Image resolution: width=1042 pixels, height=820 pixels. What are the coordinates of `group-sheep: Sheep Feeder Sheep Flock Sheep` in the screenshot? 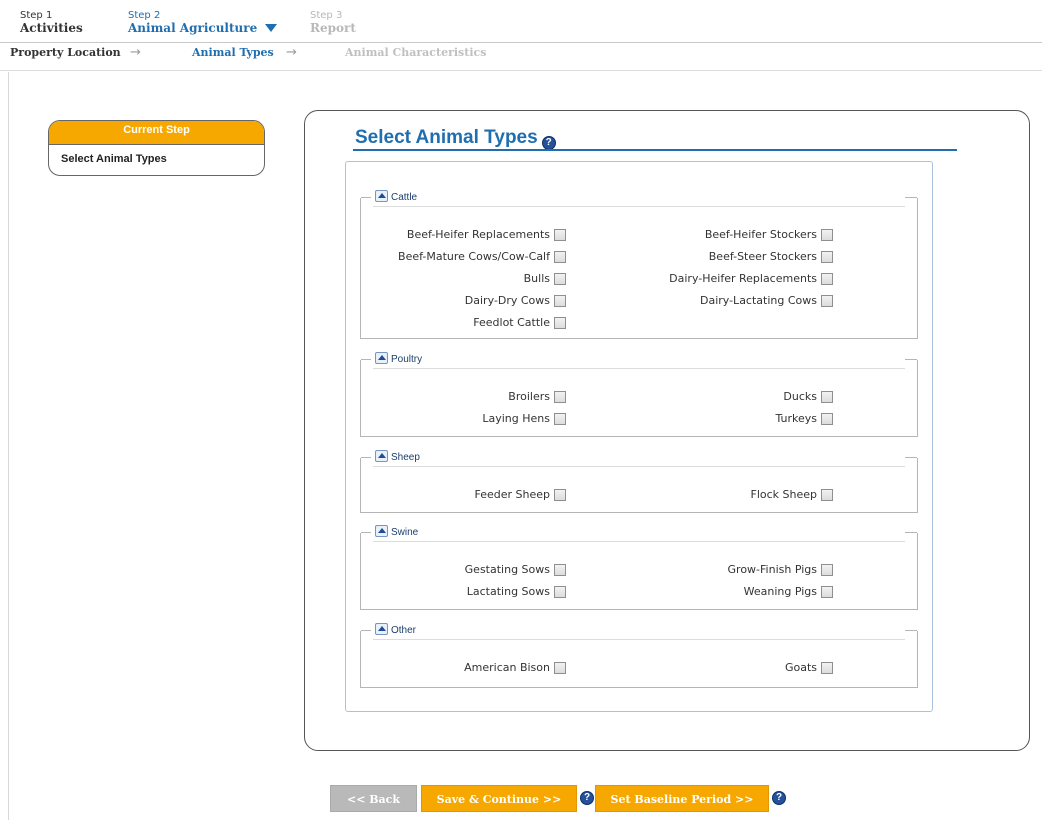 It's located at (639, 481).